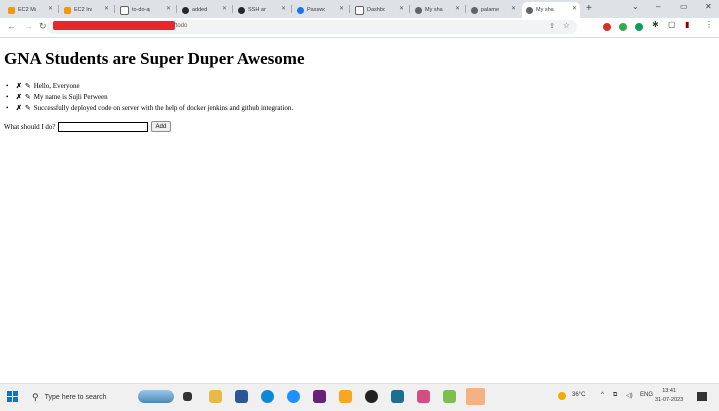 The height and width of the screenshot is (411, 719). I want to click on tab-label: SSH an, so click(257, 10).